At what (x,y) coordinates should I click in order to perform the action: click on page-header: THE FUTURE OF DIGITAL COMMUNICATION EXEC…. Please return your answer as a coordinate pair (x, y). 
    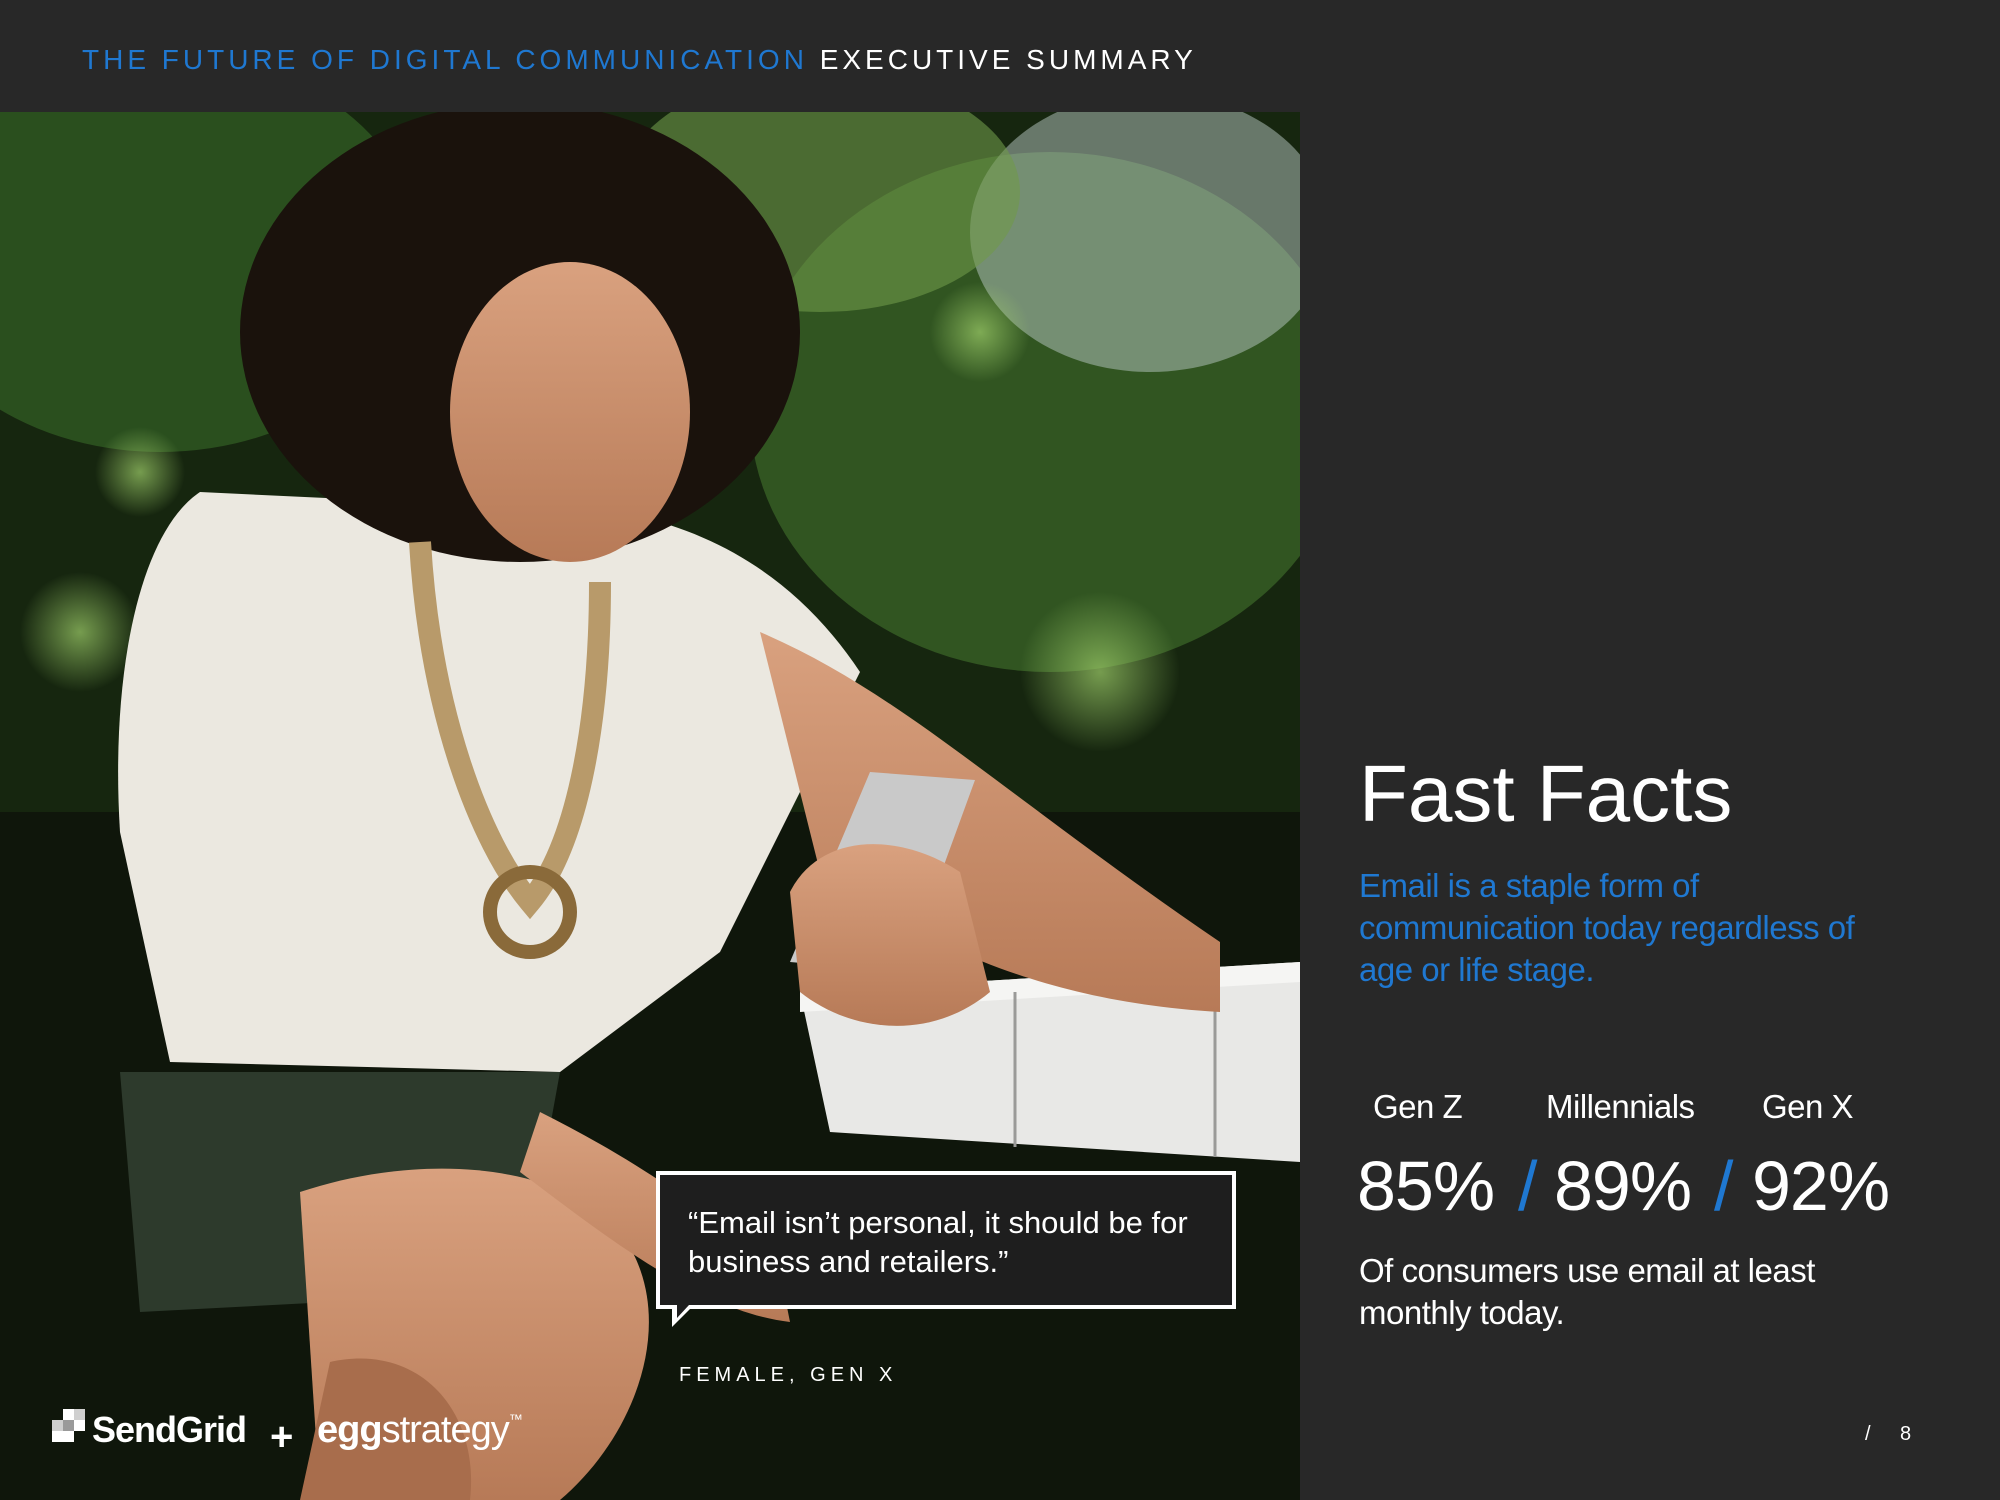
    Looking at the image, I should click on (1000, 56).